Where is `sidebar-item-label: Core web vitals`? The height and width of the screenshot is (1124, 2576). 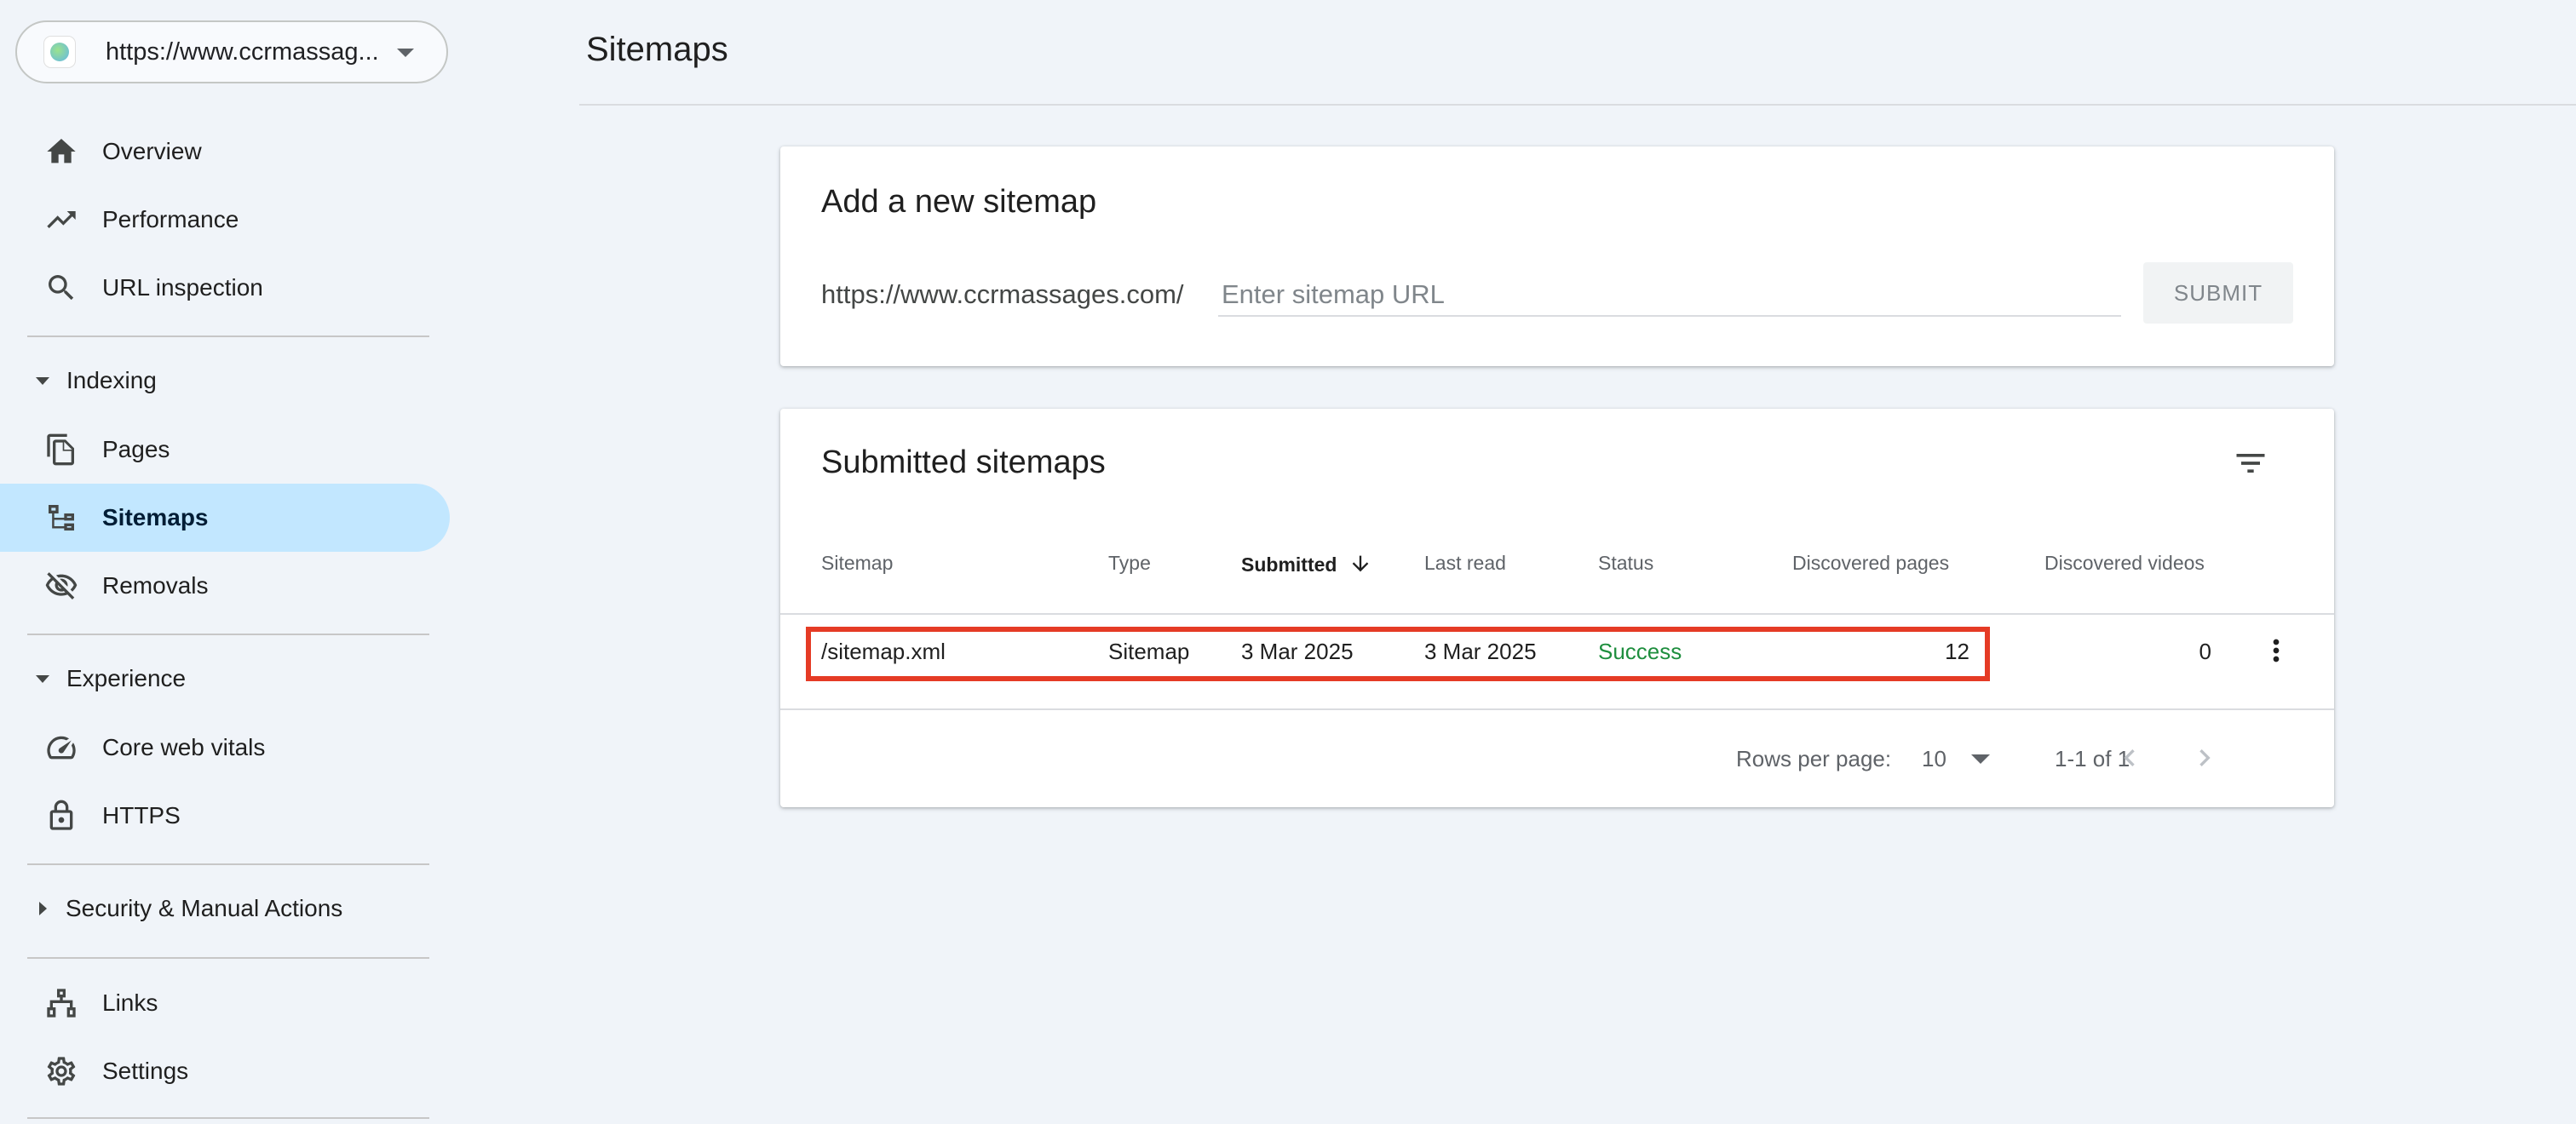 sidebar-item-label: Core web vitals is located at coordinates (184, 747).